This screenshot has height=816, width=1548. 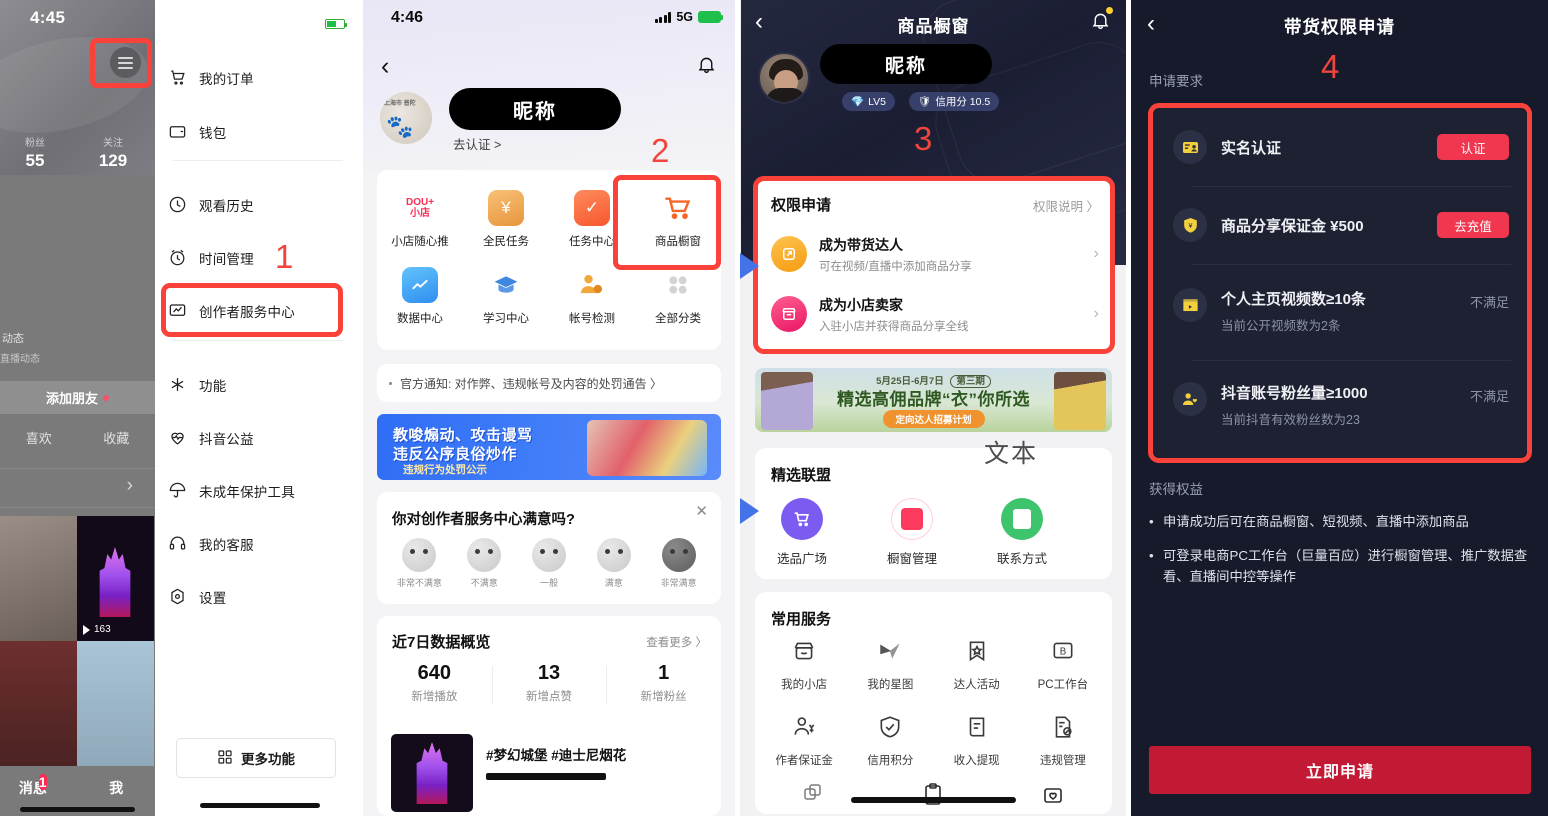 What do you see at coordinates (592, 296) in the screenshot?
I see `grid-item-account-check: 帐号检测` at bounding box center [592, 296].